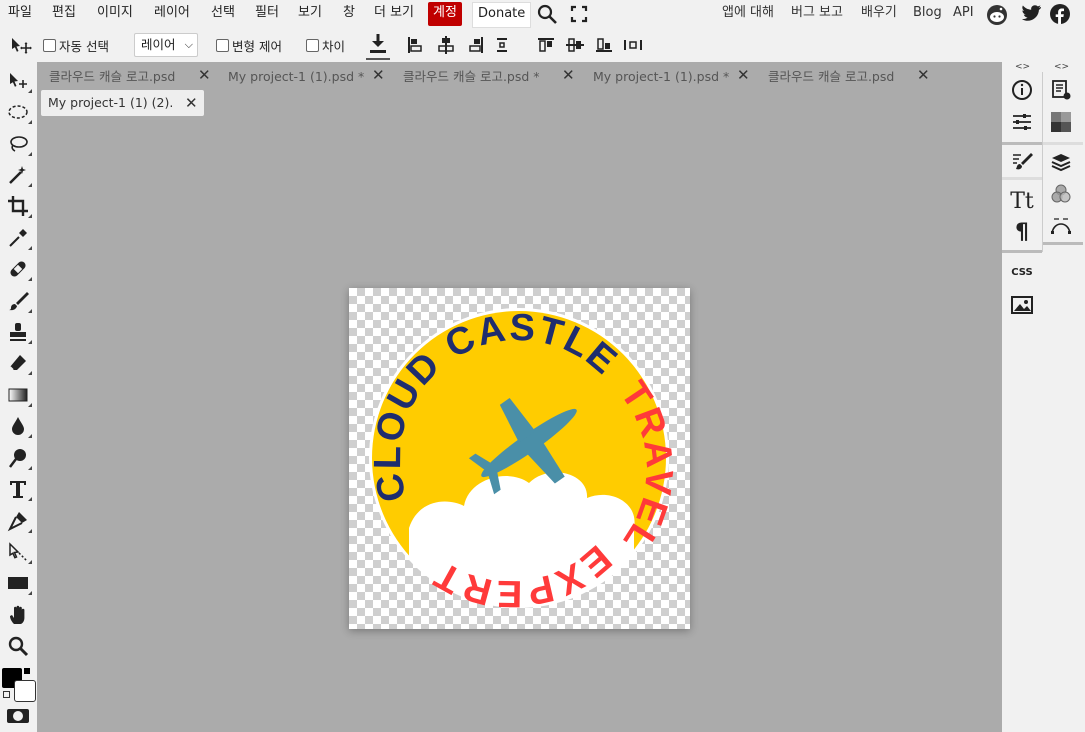 This screenshot has width=1085, height=732. I want to click on auto-select-checkbox, so click(49, 45).